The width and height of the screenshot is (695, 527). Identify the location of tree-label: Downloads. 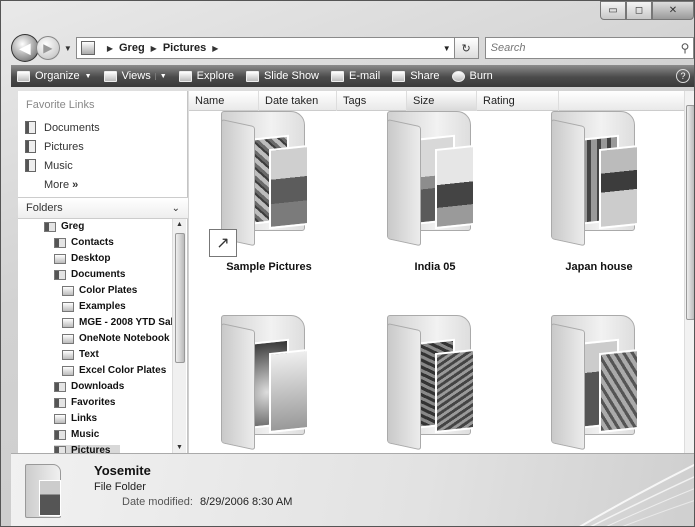
(98, 386).